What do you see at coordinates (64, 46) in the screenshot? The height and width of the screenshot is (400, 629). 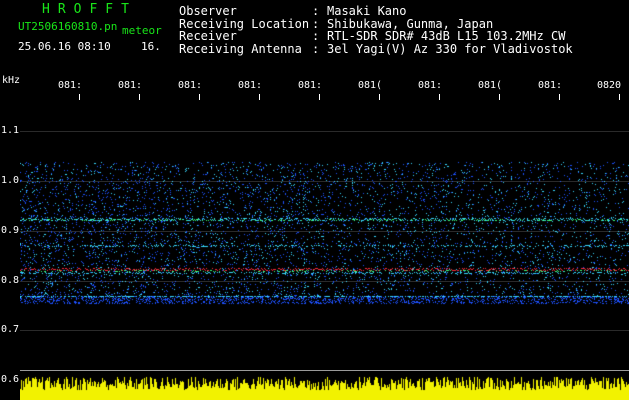 I see `timestamp: 25.06.16 08:10` at bounding box center [64, 46].